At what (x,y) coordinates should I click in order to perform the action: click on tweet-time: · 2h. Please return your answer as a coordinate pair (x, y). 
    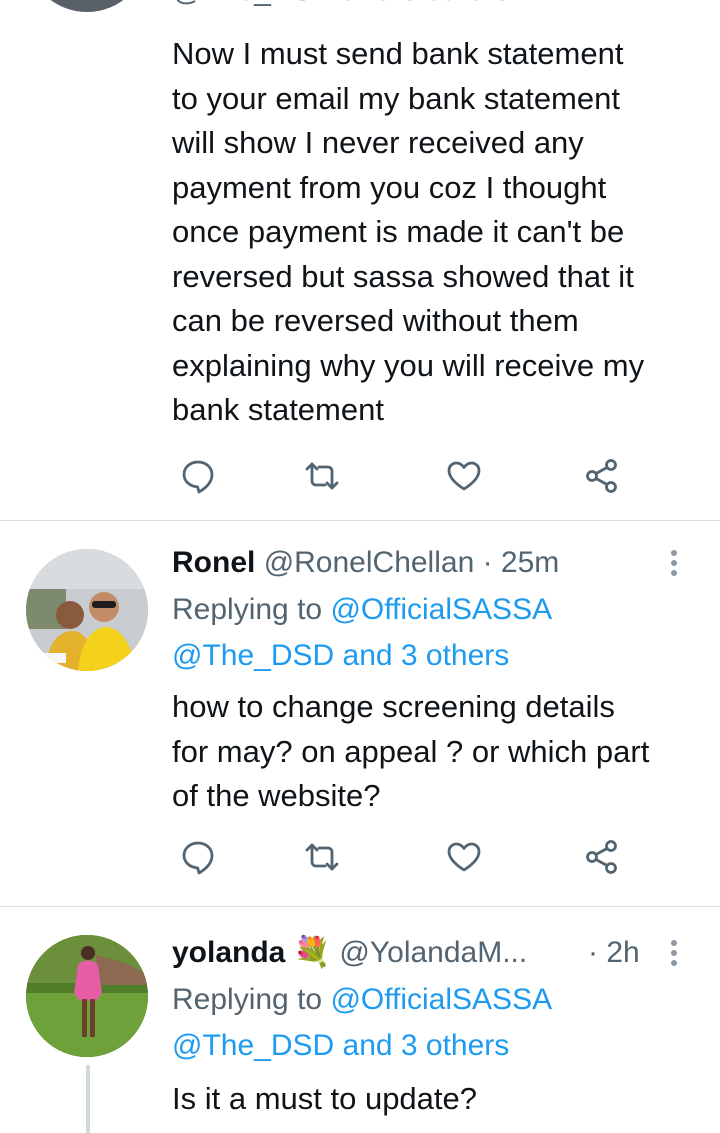
    Looking at the image, I should click on (614, 952).